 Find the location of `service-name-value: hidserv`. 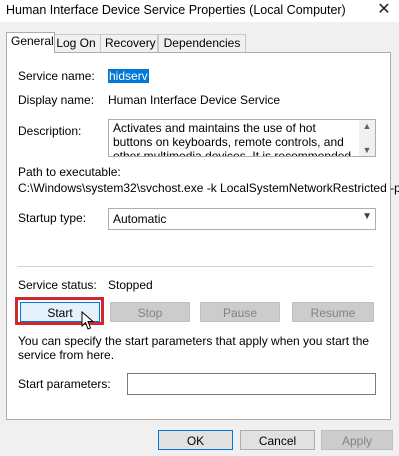

service-name-value: hidserv is located at coordinates (128, 76).